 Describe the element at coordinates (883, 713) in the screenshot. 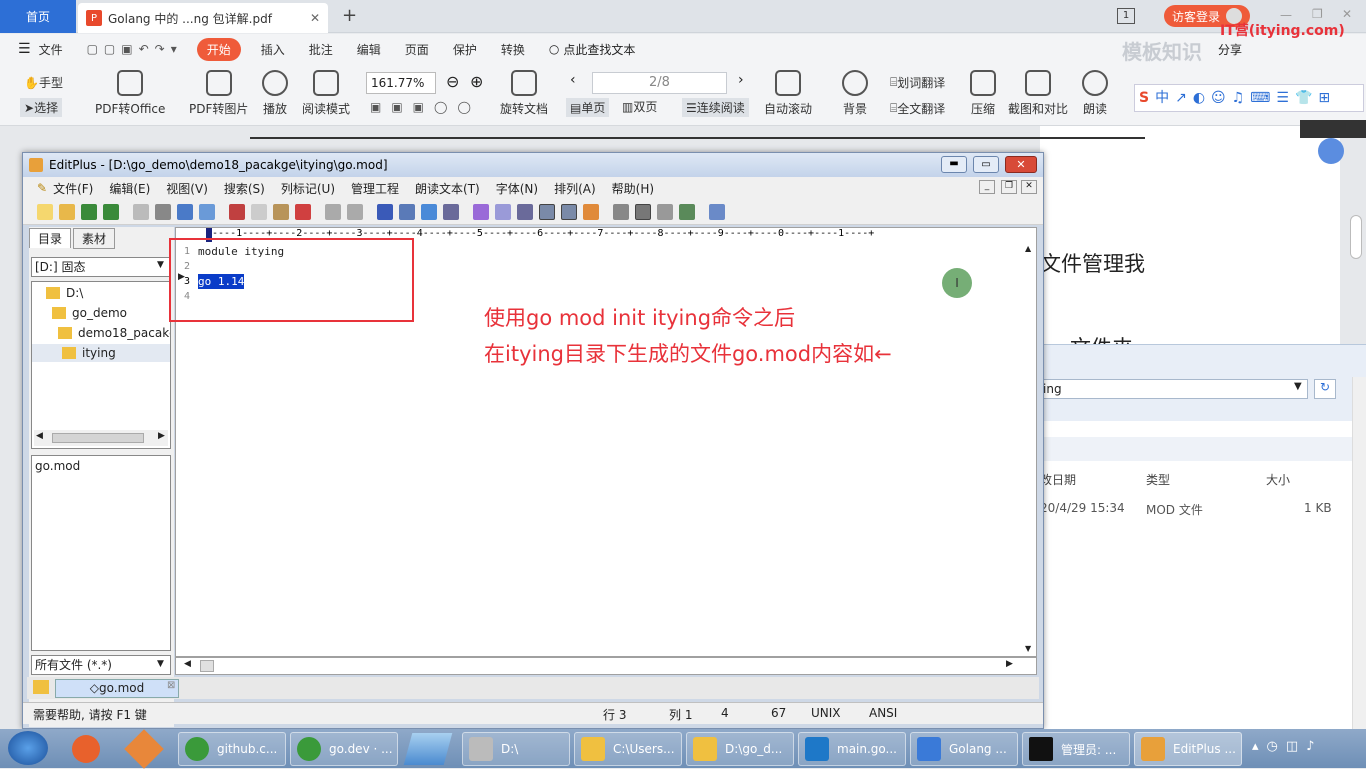

I see `status-encoding: ANSI` at that location.